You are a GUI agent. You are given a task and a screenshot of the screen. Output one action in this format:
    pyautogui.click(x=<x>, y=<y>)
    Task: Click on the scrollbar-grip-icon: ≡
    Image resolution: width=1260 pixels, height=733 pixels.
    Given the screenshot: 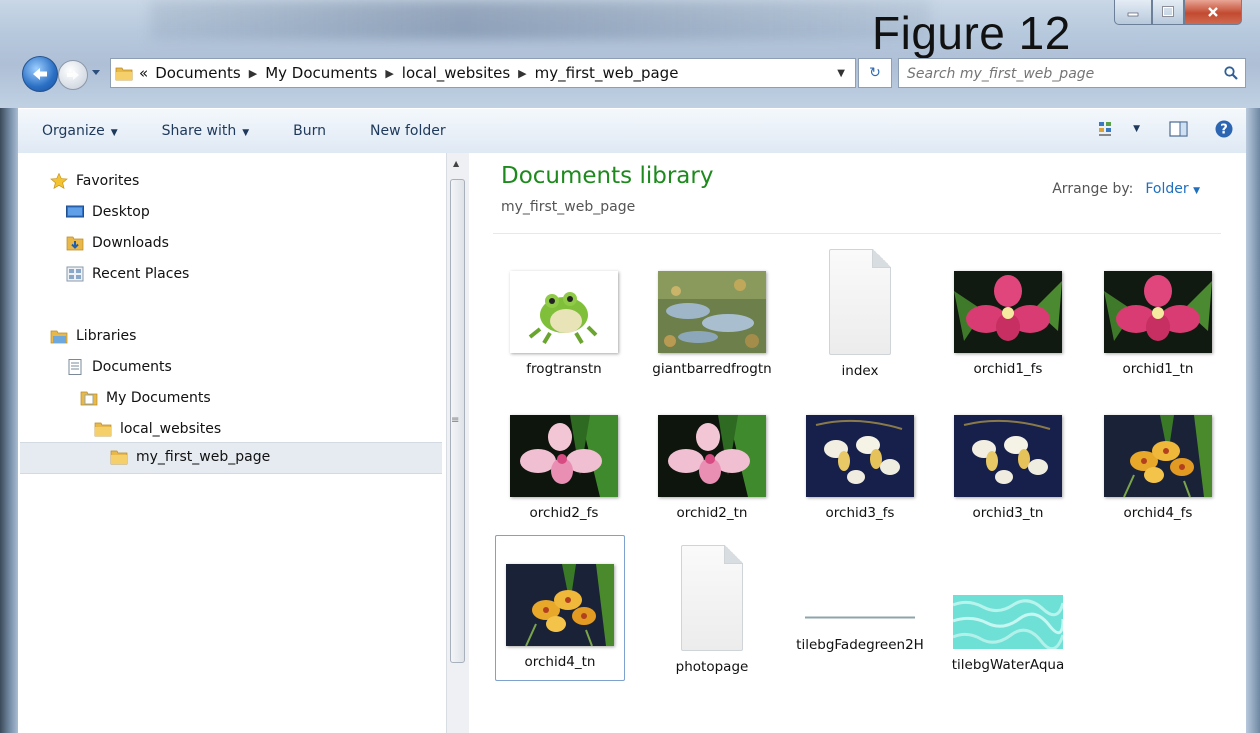 What is the action you would take?
    pyautogui.click(x=455, y=420)
    